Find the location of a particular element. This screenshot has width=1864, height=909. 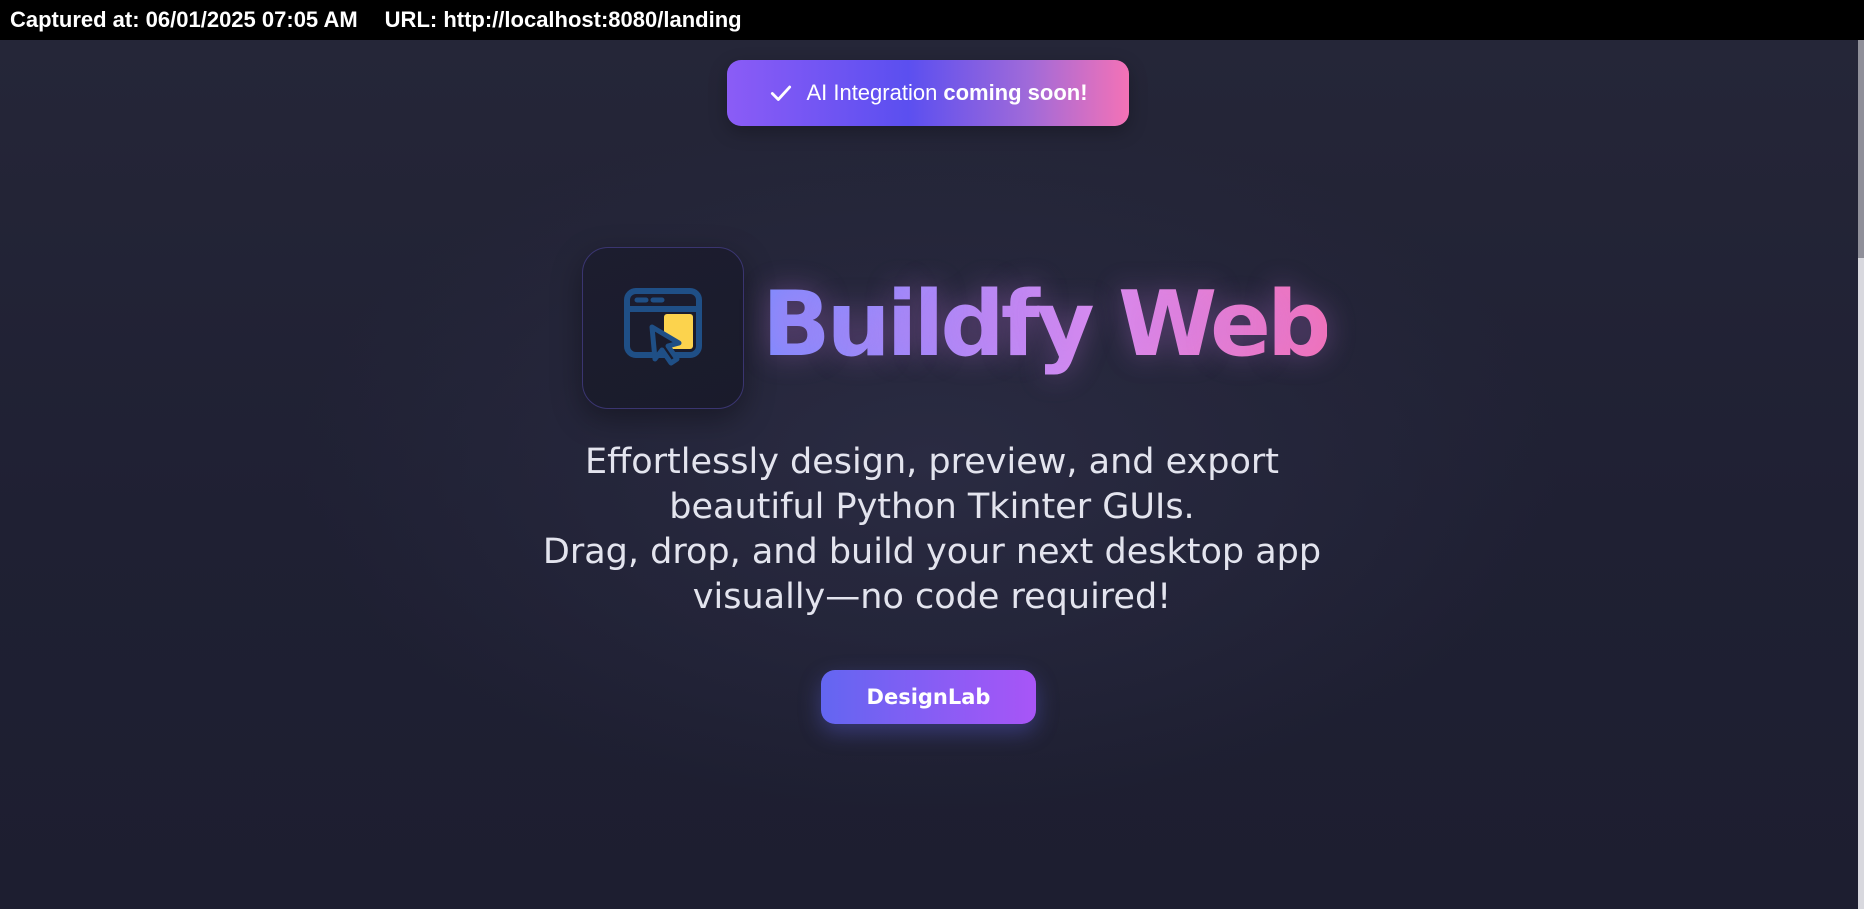

captured-url-text: URL: http://localhost:8080/landing is located at coordinates (563, 19).